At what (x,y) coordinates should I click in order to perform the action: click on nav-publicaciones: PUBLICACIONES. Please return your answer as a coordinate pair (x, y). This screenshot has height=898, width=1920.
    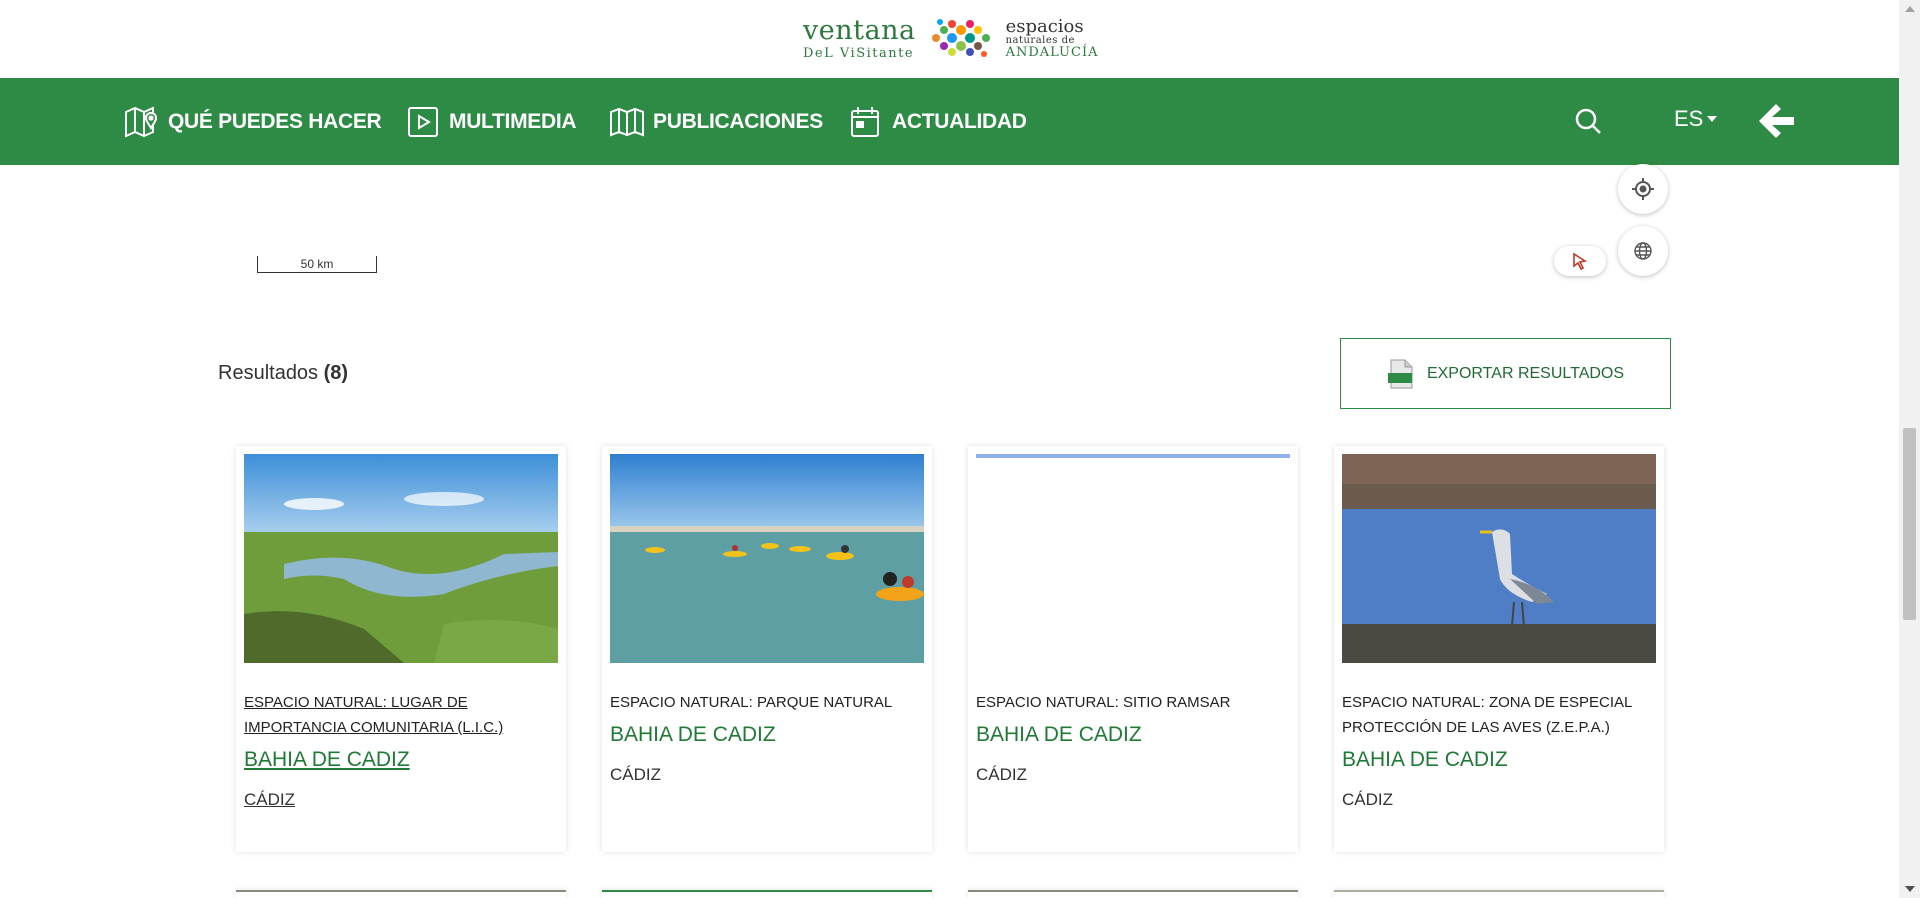
    Looking at the image, I should click on (716, 121).